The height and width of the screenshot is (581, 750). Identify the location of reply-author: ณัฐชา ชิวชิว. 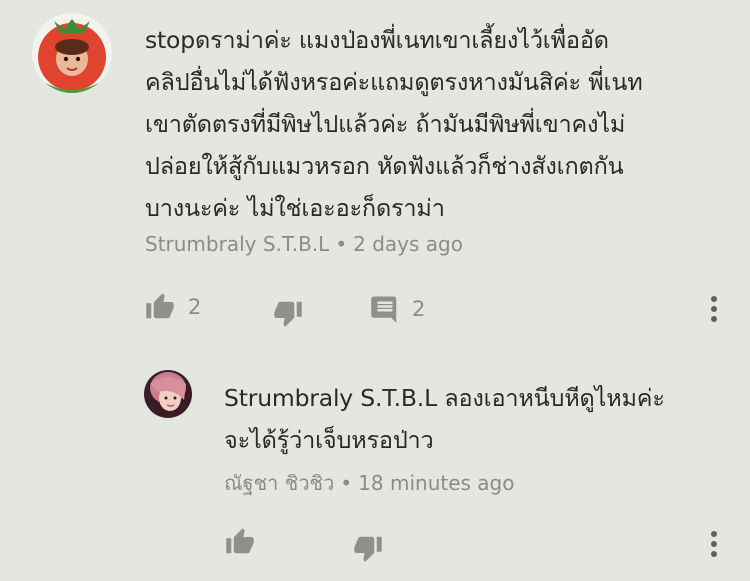
(279, 483).